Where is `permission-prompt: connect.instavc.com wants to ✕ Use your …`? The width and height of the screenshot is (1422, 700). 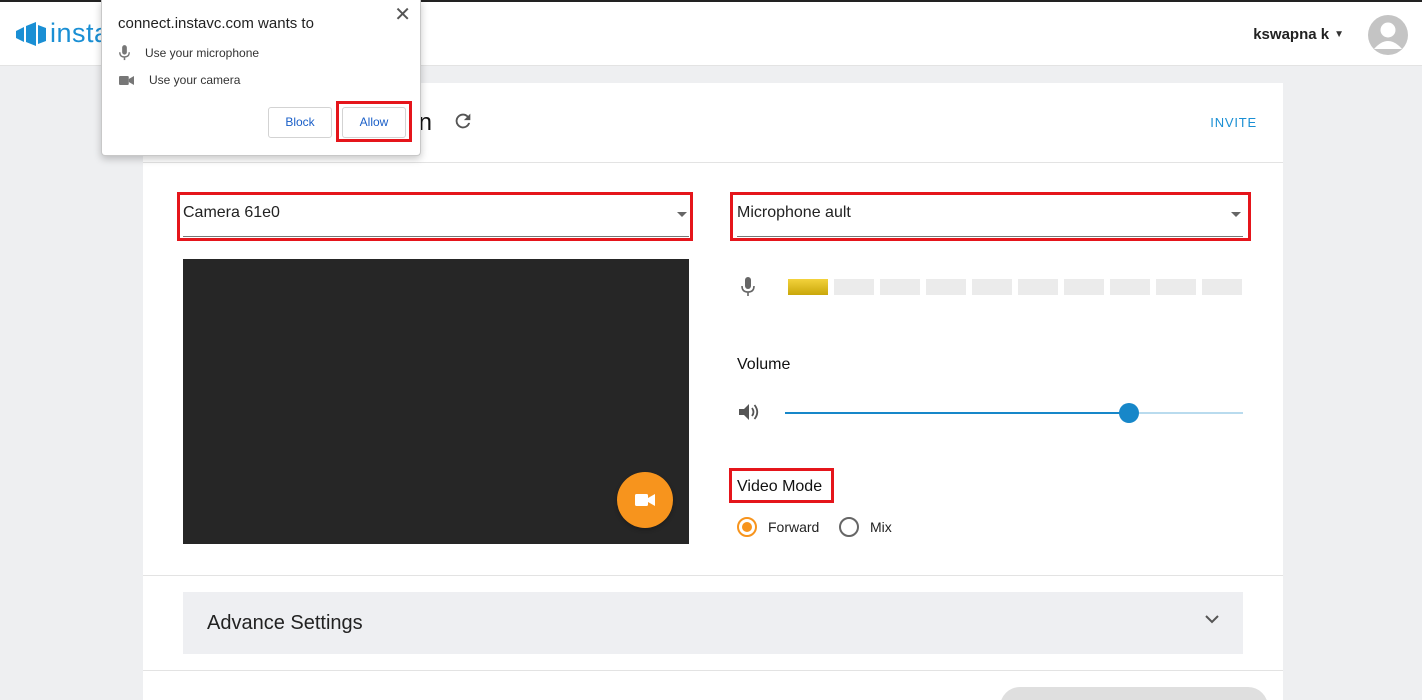
permission-prompt: connect.instavc.com wants to ✕ Use your … is located at coordinates (261, 78).